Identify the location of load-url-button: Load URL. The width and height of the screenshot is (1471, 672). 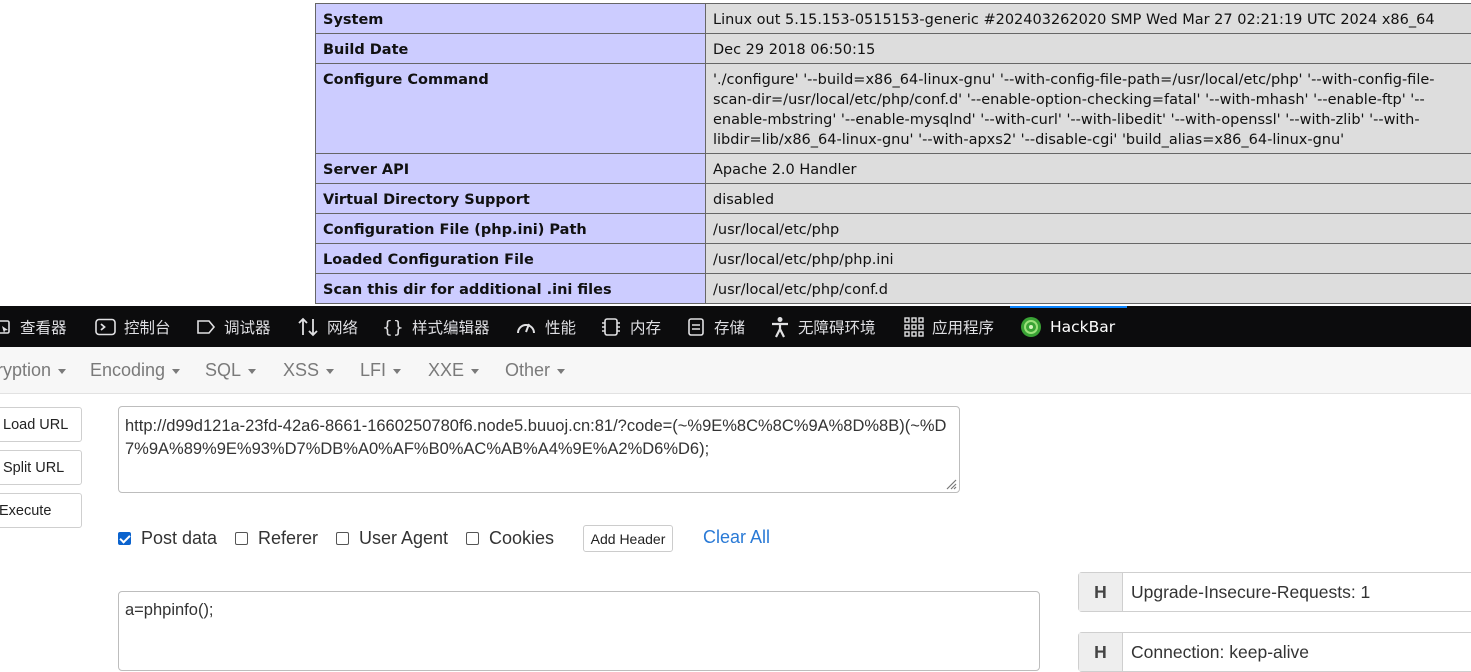
(41, 424).